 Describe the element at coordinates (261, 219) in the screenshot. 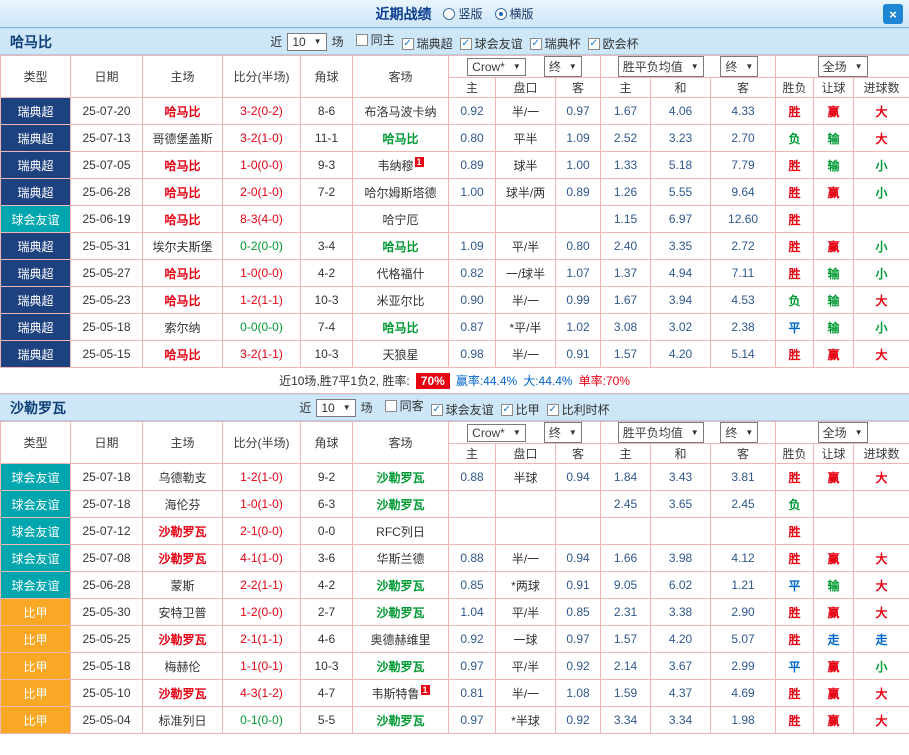

I see `score-cell: 8-3(4-0)` at that location.